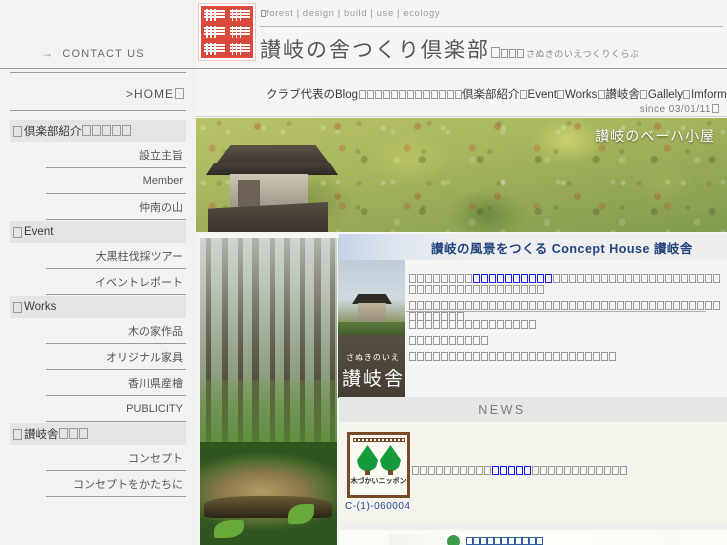 Image resolution: width=727 pixels, height=545 pixels. I want to click on nav-item-label: 倶楽部紹介, so click(491, 95).